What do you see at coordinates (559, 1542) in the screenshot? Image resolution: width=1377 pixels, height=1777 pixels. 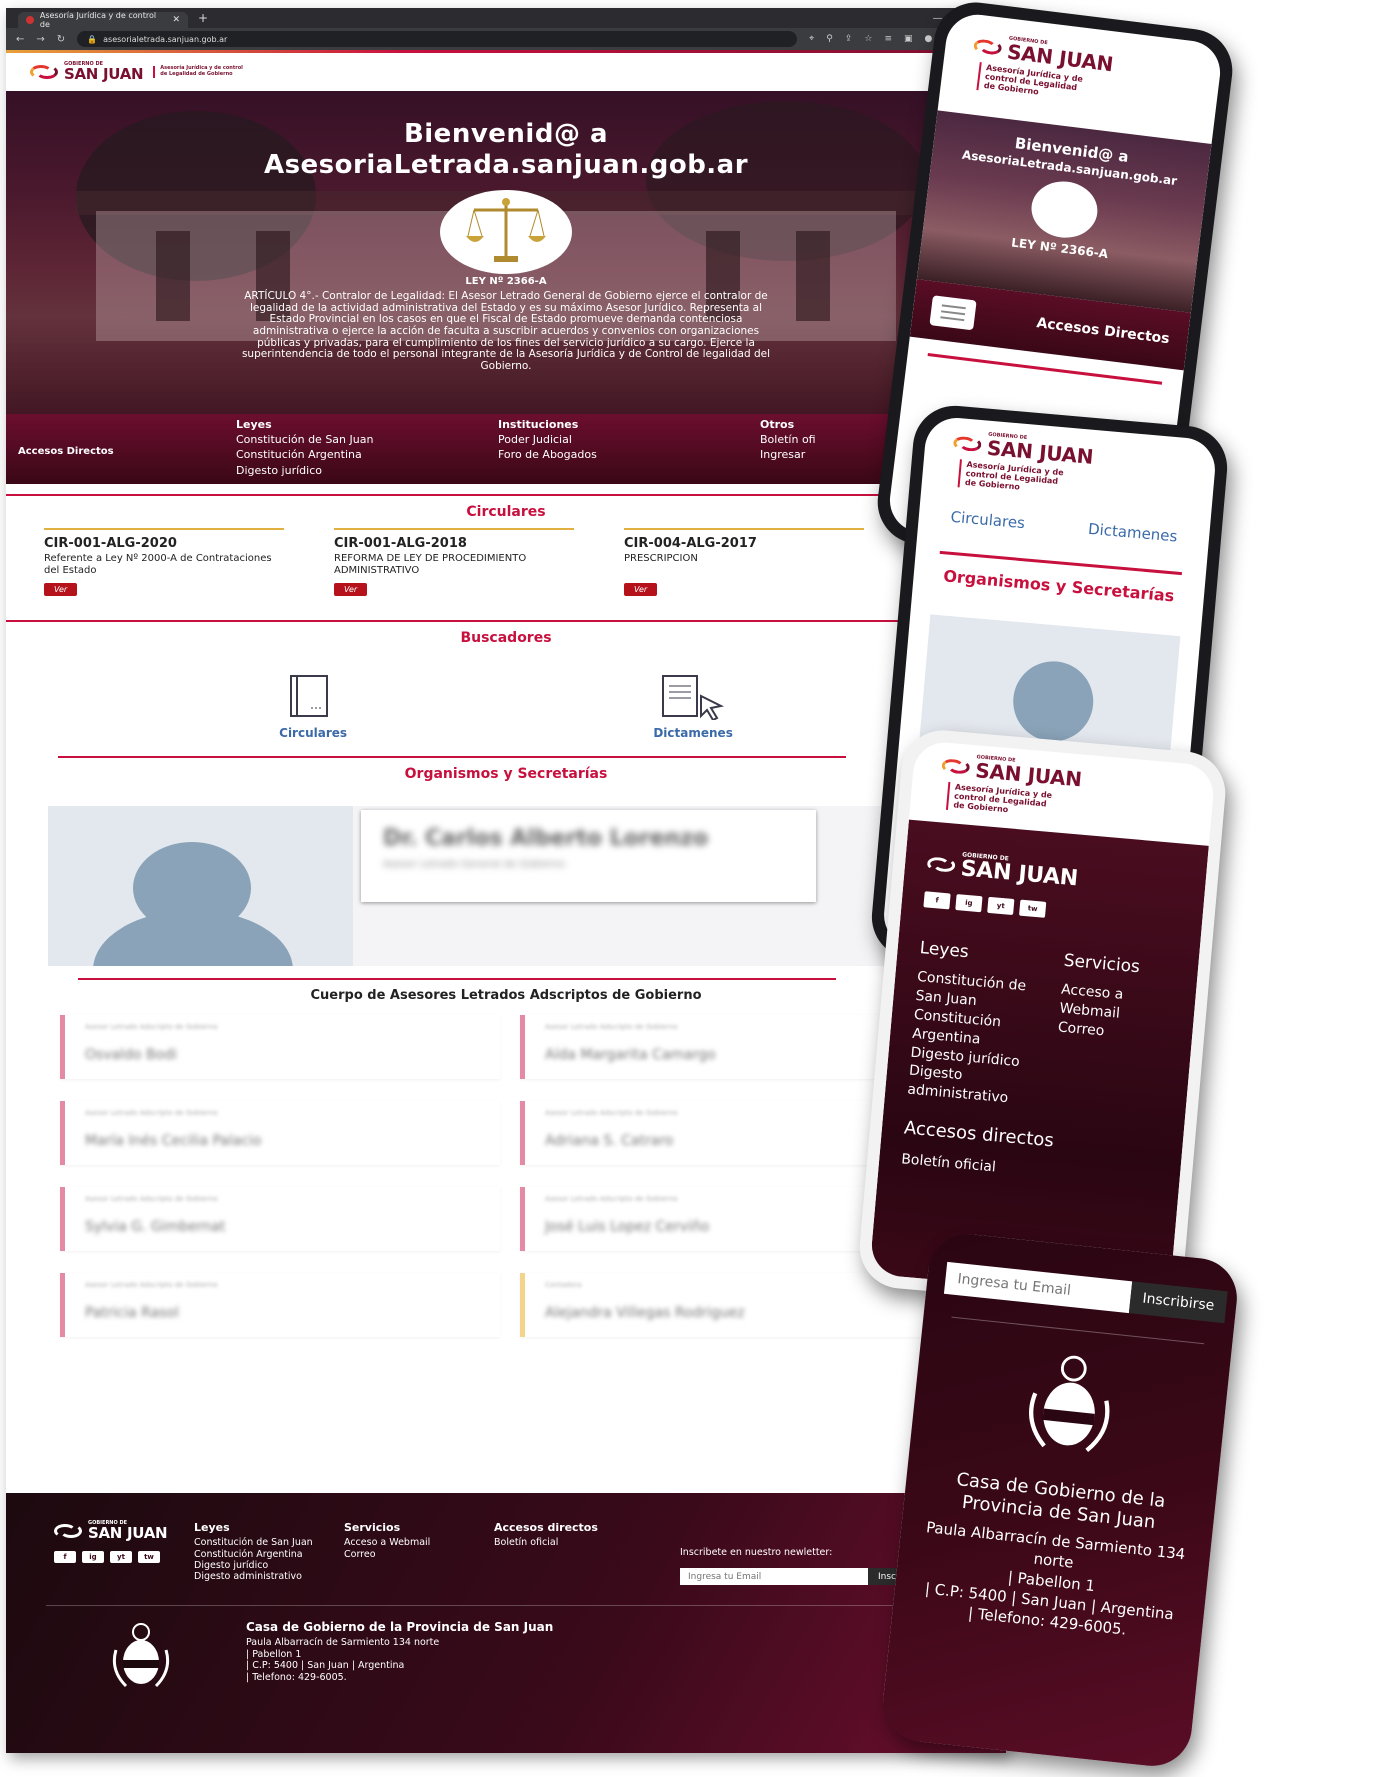 I see `footer-link: Boletín oficial` at bounding box center [559, 1542].